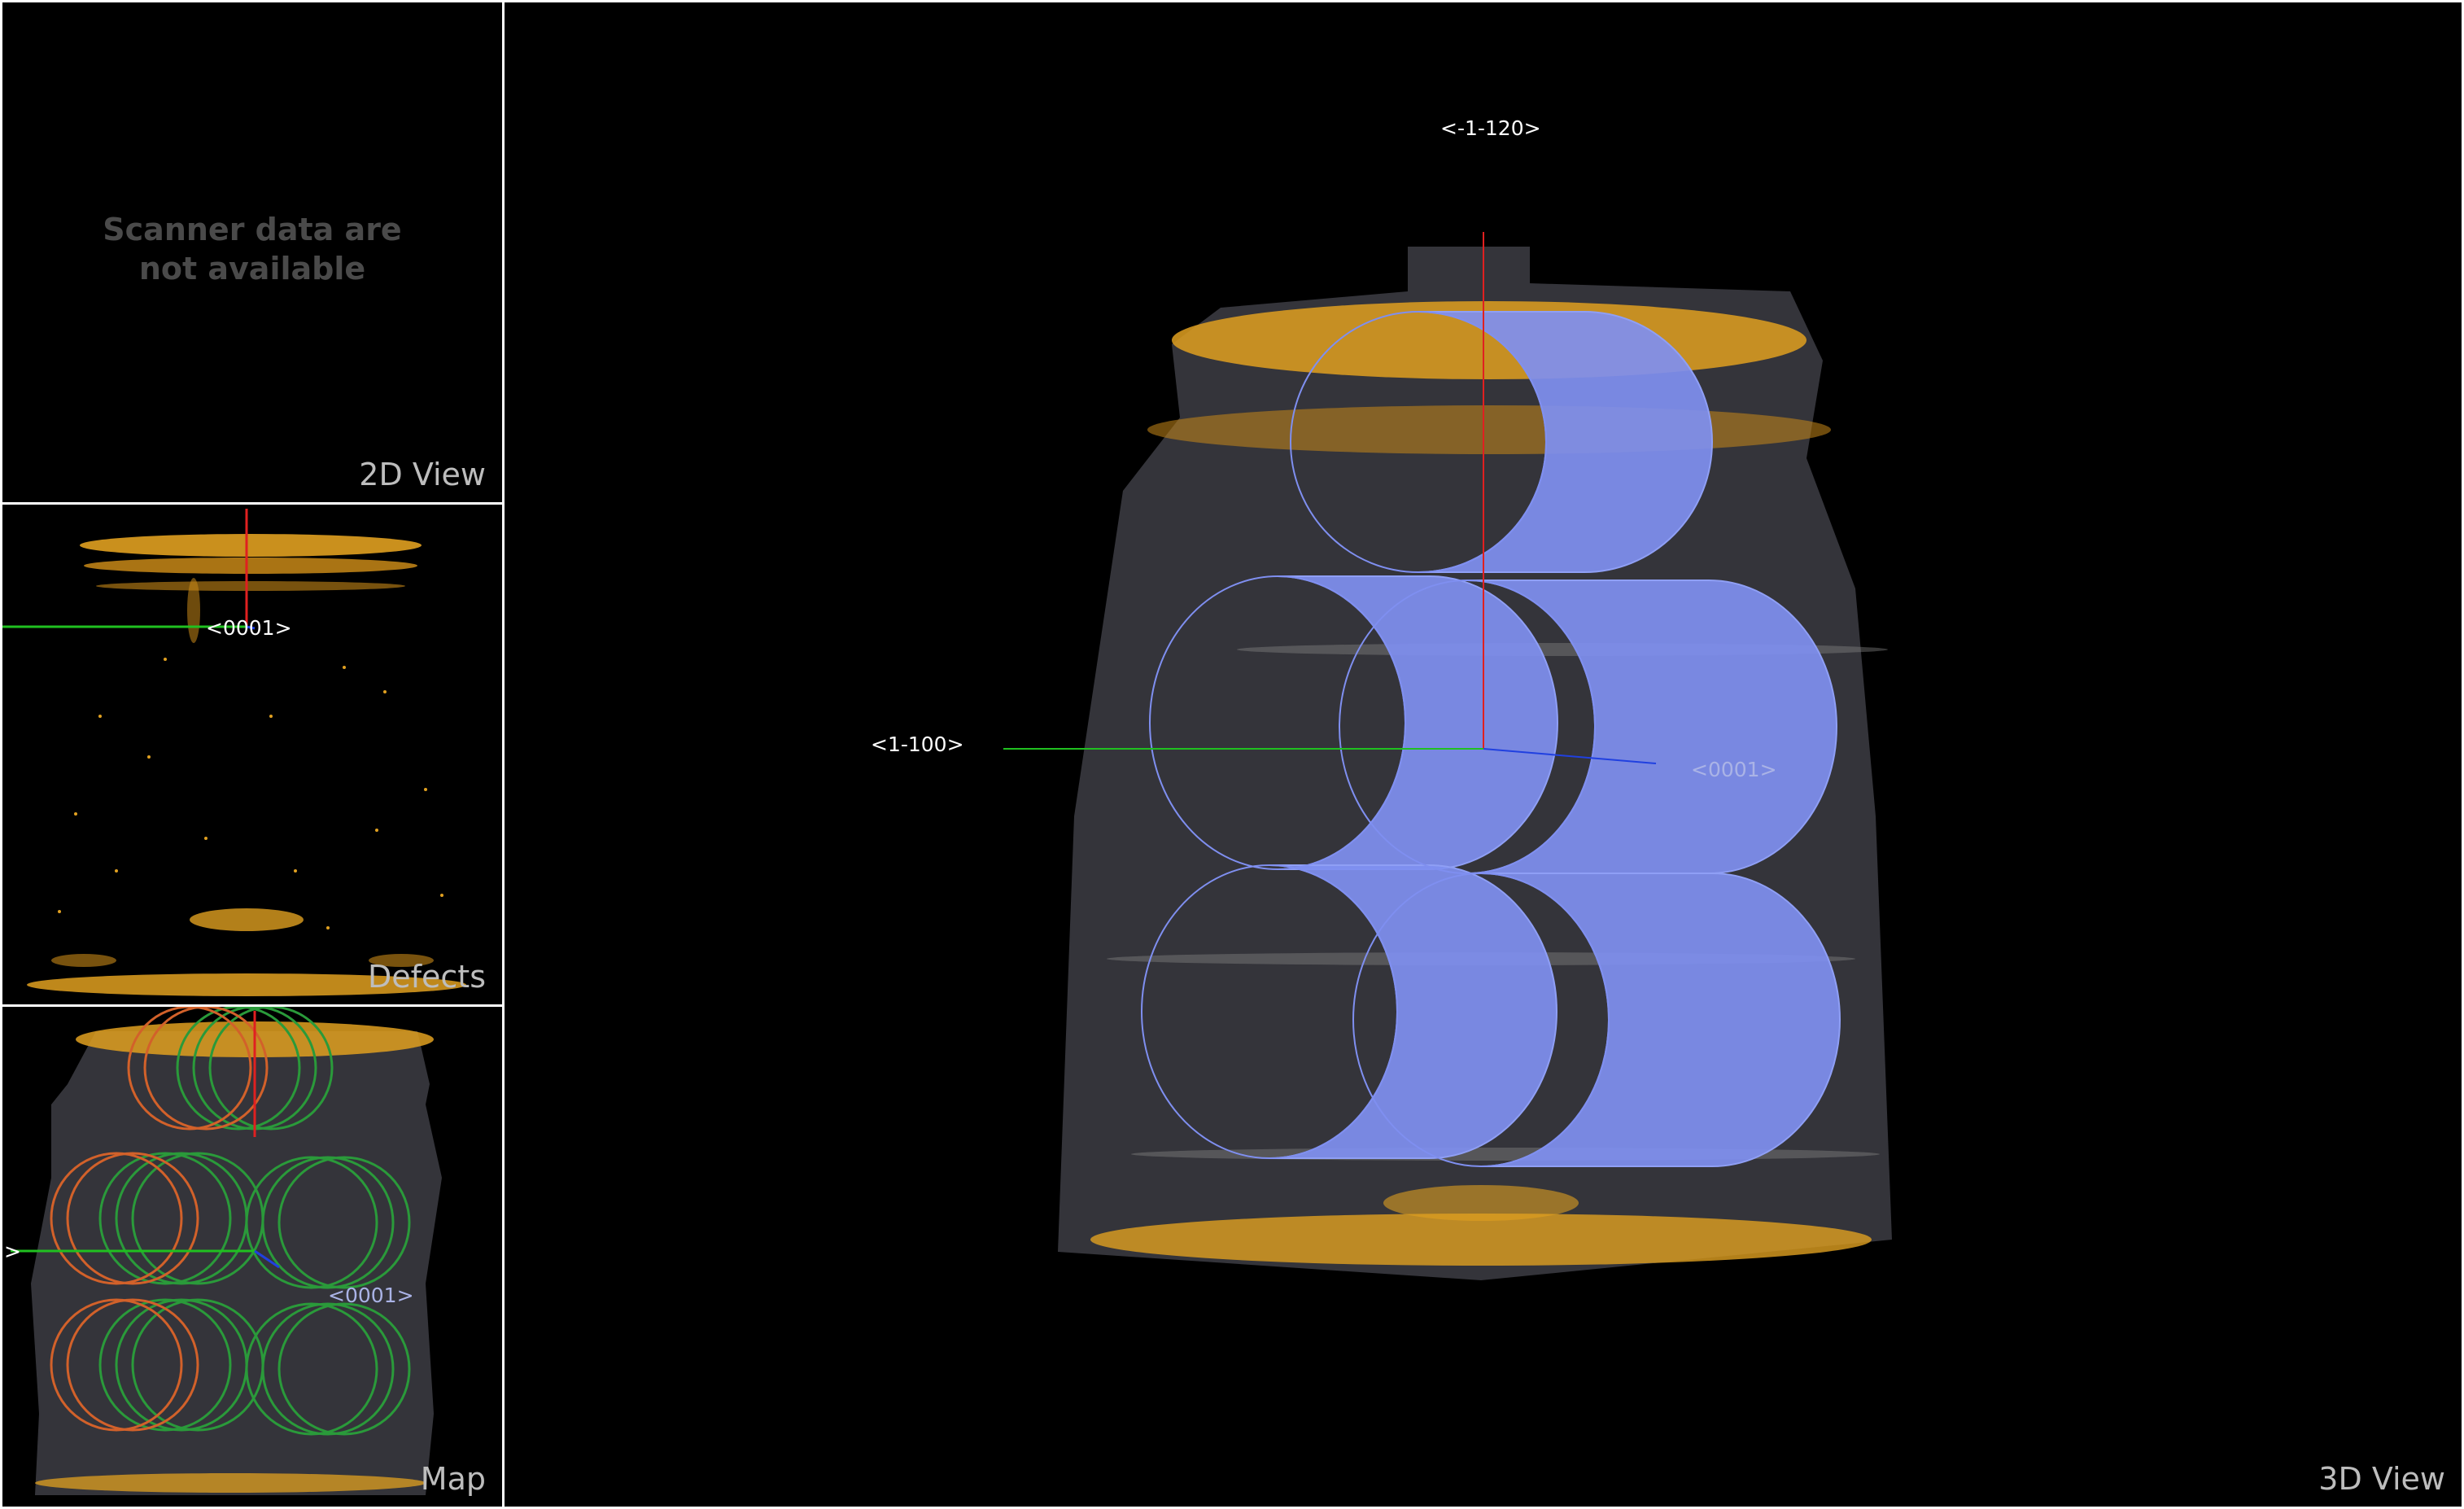  I want to click on map-axis-label: >, so click(13, 1251).